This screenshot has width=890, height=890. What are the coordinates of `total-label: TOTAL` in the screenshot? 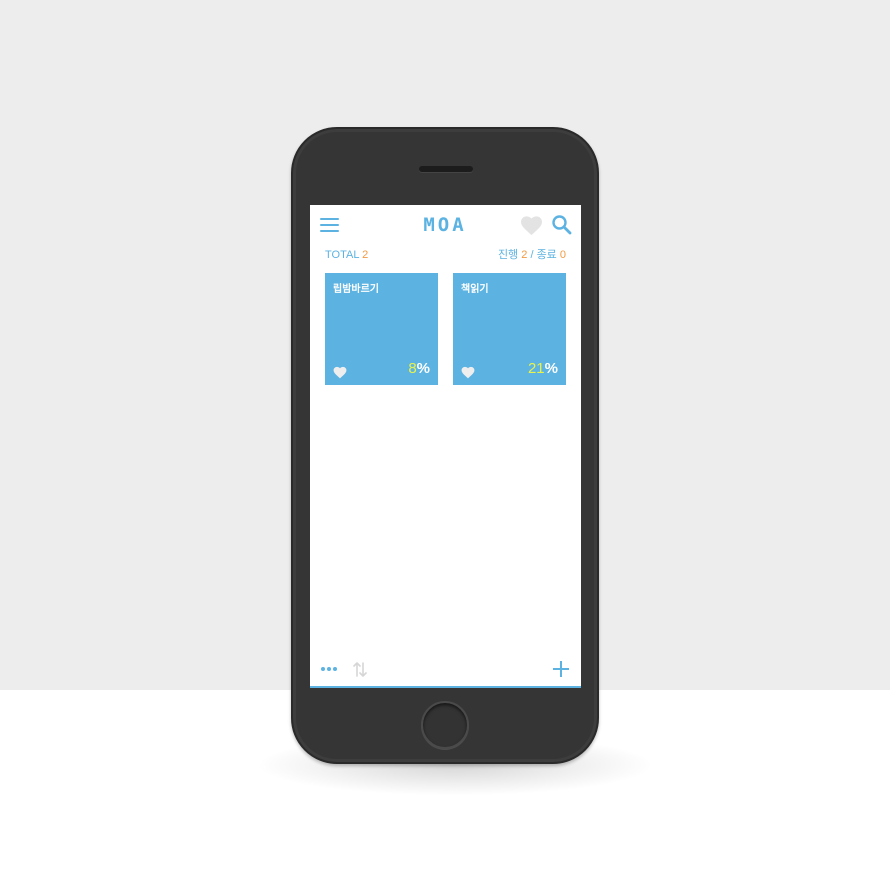 It's located at (342, 255).